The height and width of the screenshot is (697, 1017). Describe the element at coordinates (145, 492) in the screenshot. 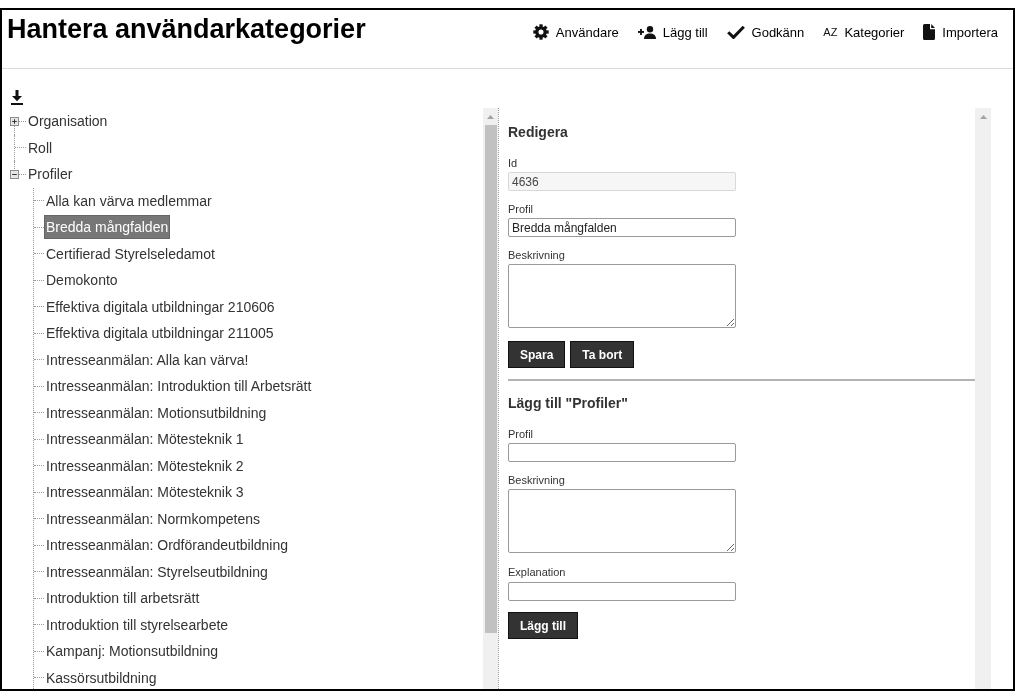

I see `tree-item: Intresseanmälan: Mötesteknik 3` at that location.